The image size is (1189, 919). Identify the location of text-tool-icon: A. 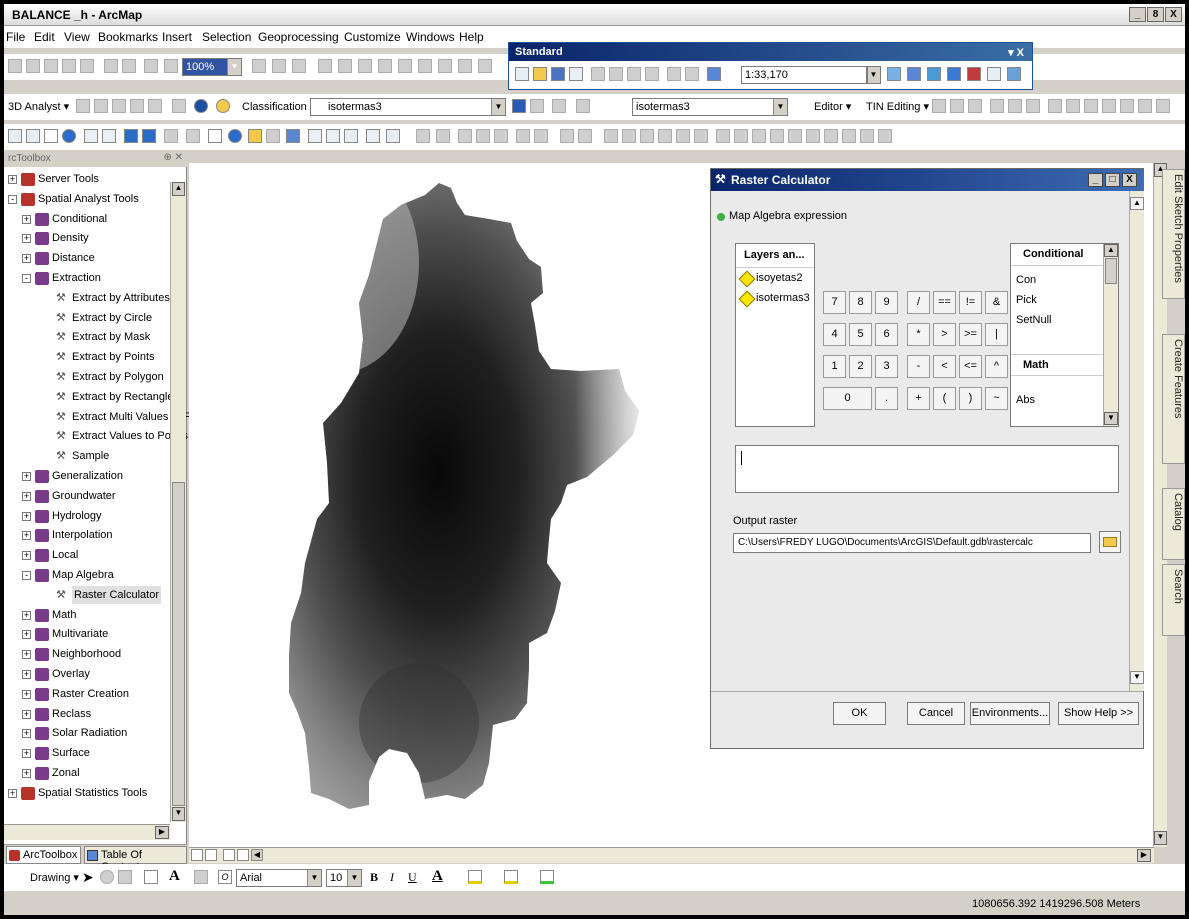
(174, 876).